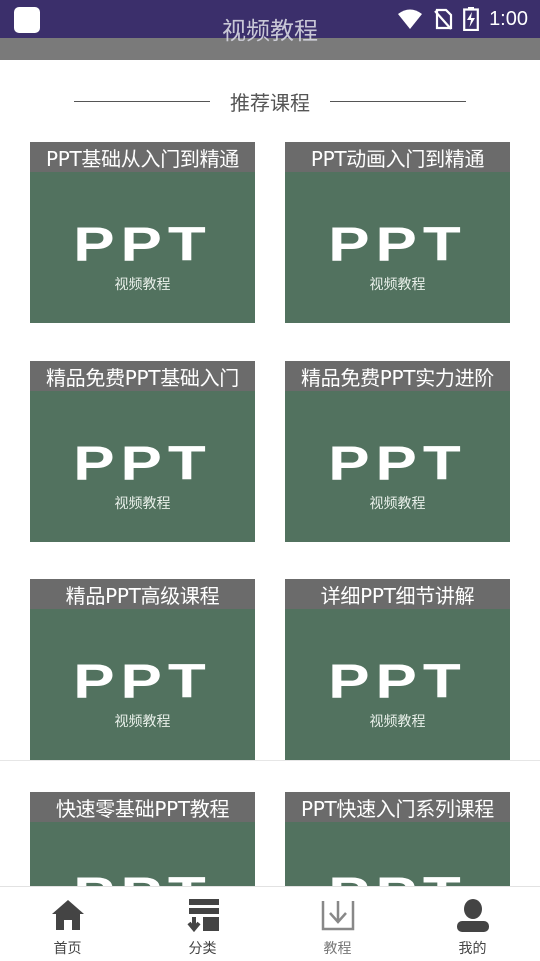 The width and height of the screenshot is (540, 961). What do you see at coordinates (398, 101) in the screenshot?
I see `section-line-right` at bounding box center [398, 101].